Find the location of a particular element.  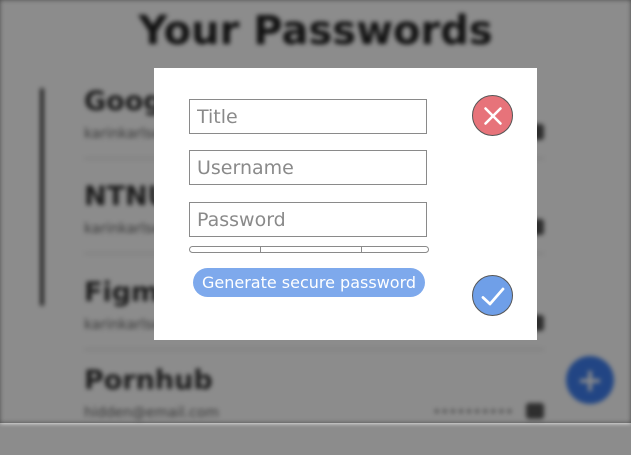

password-input is located at coordinates (308, 219).